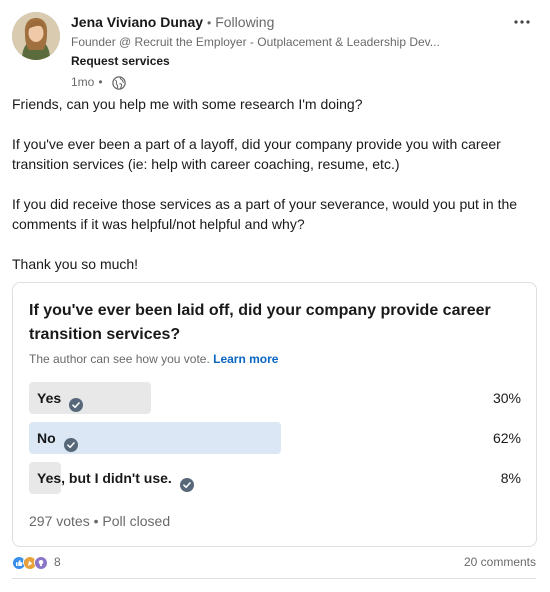 The image size is (550, 592). What do you see at coordinates (46, 438) in the screenshot?
I see `poll-option-label: No` at bounding box center [46, 438].